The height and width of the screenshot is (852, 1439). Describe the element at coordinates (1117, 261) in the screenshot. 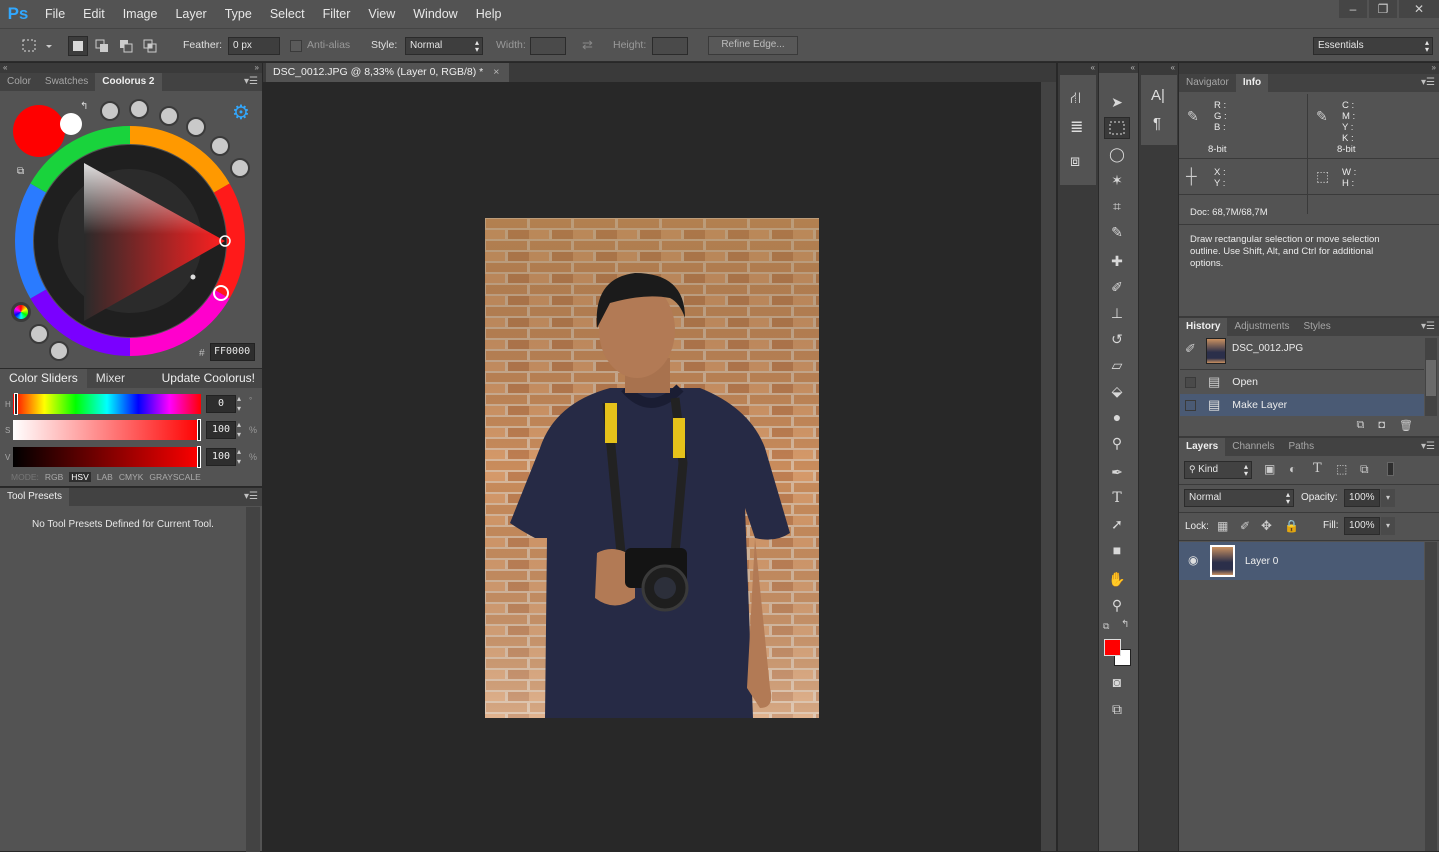

I see `healing-brush-tool-icon: ✚` at that location.